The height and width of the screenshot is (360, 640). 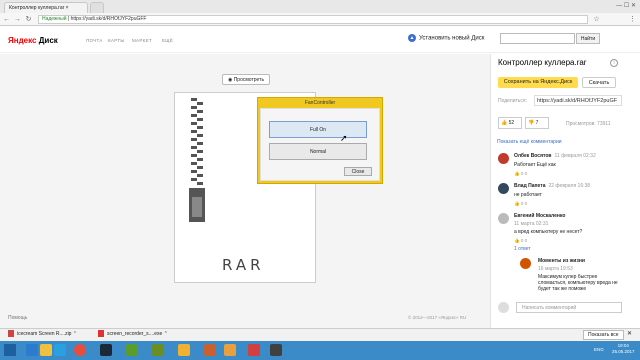 I want to click on normal-button: Normal, so click(x=318, y=151).